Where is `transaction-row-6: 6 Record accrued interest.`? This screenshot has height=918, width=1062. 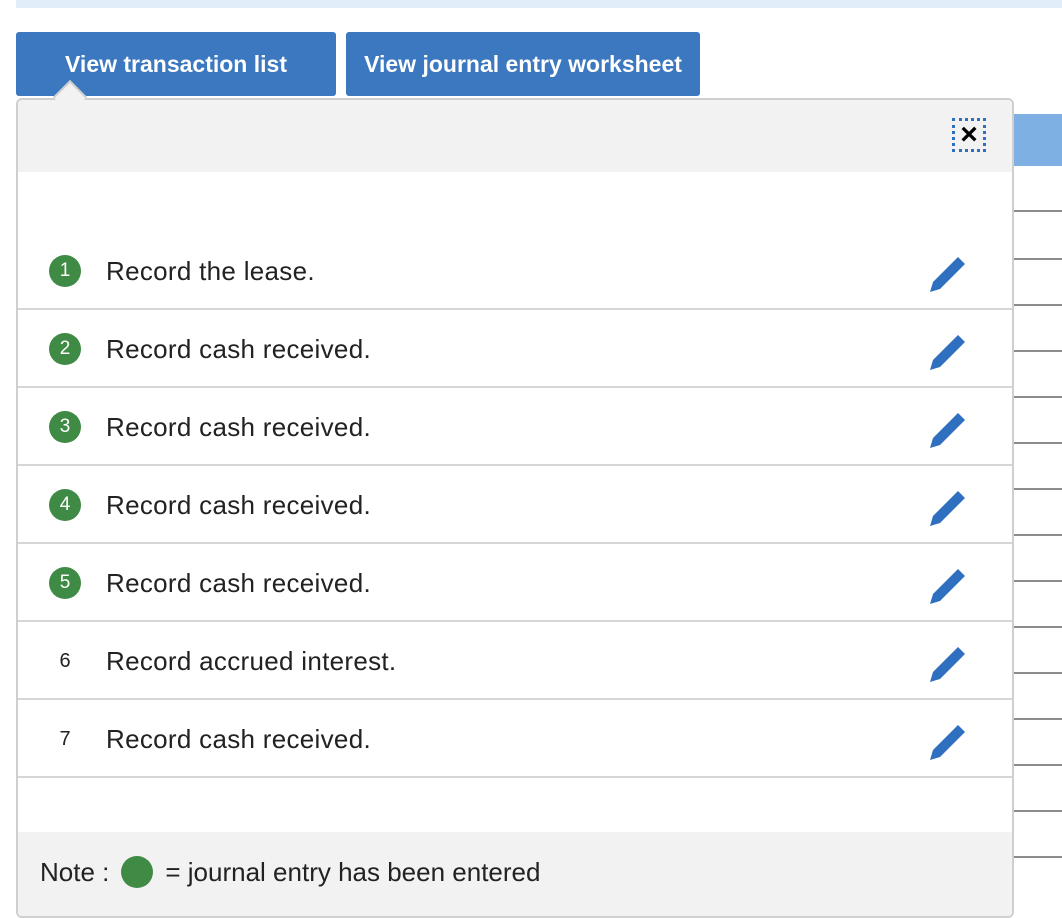
transaction-row-6: 6 Record accrued interest. is located at coordinates (515, 661).